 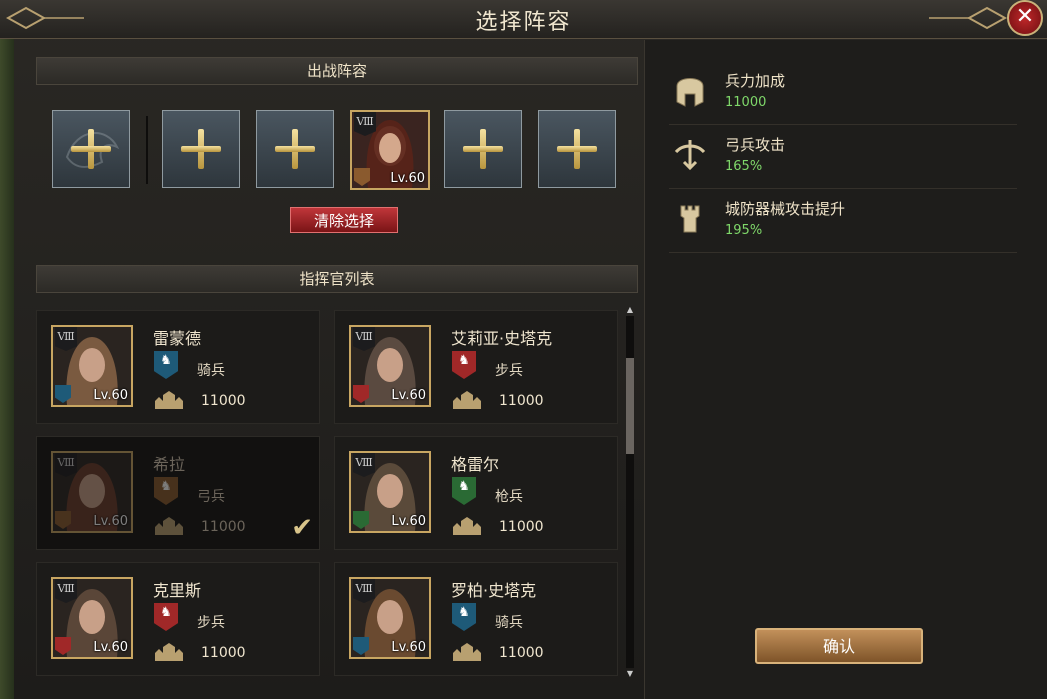 What do you see at coordinates (744, 166) in the screenshot?
I see `bonus-value: 165%` at bounding box center [744, 166].